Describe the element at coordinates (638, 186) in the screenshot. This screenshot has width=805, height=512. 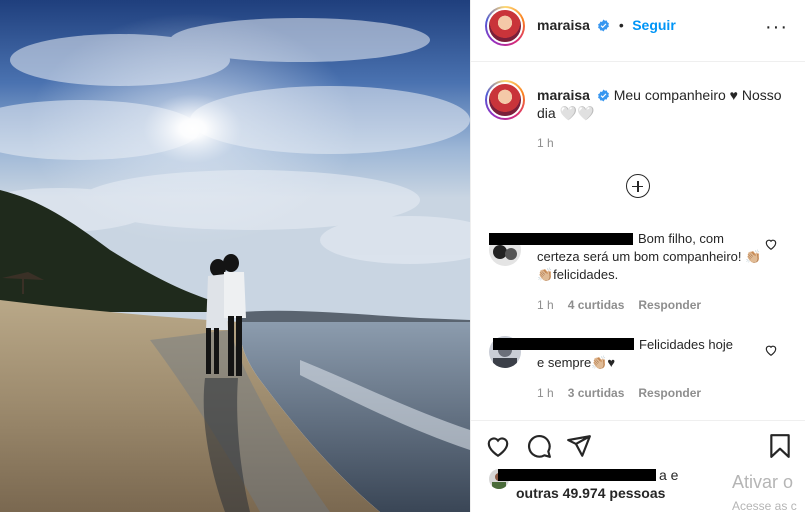
I see `load-more-comments-icon` at that location.